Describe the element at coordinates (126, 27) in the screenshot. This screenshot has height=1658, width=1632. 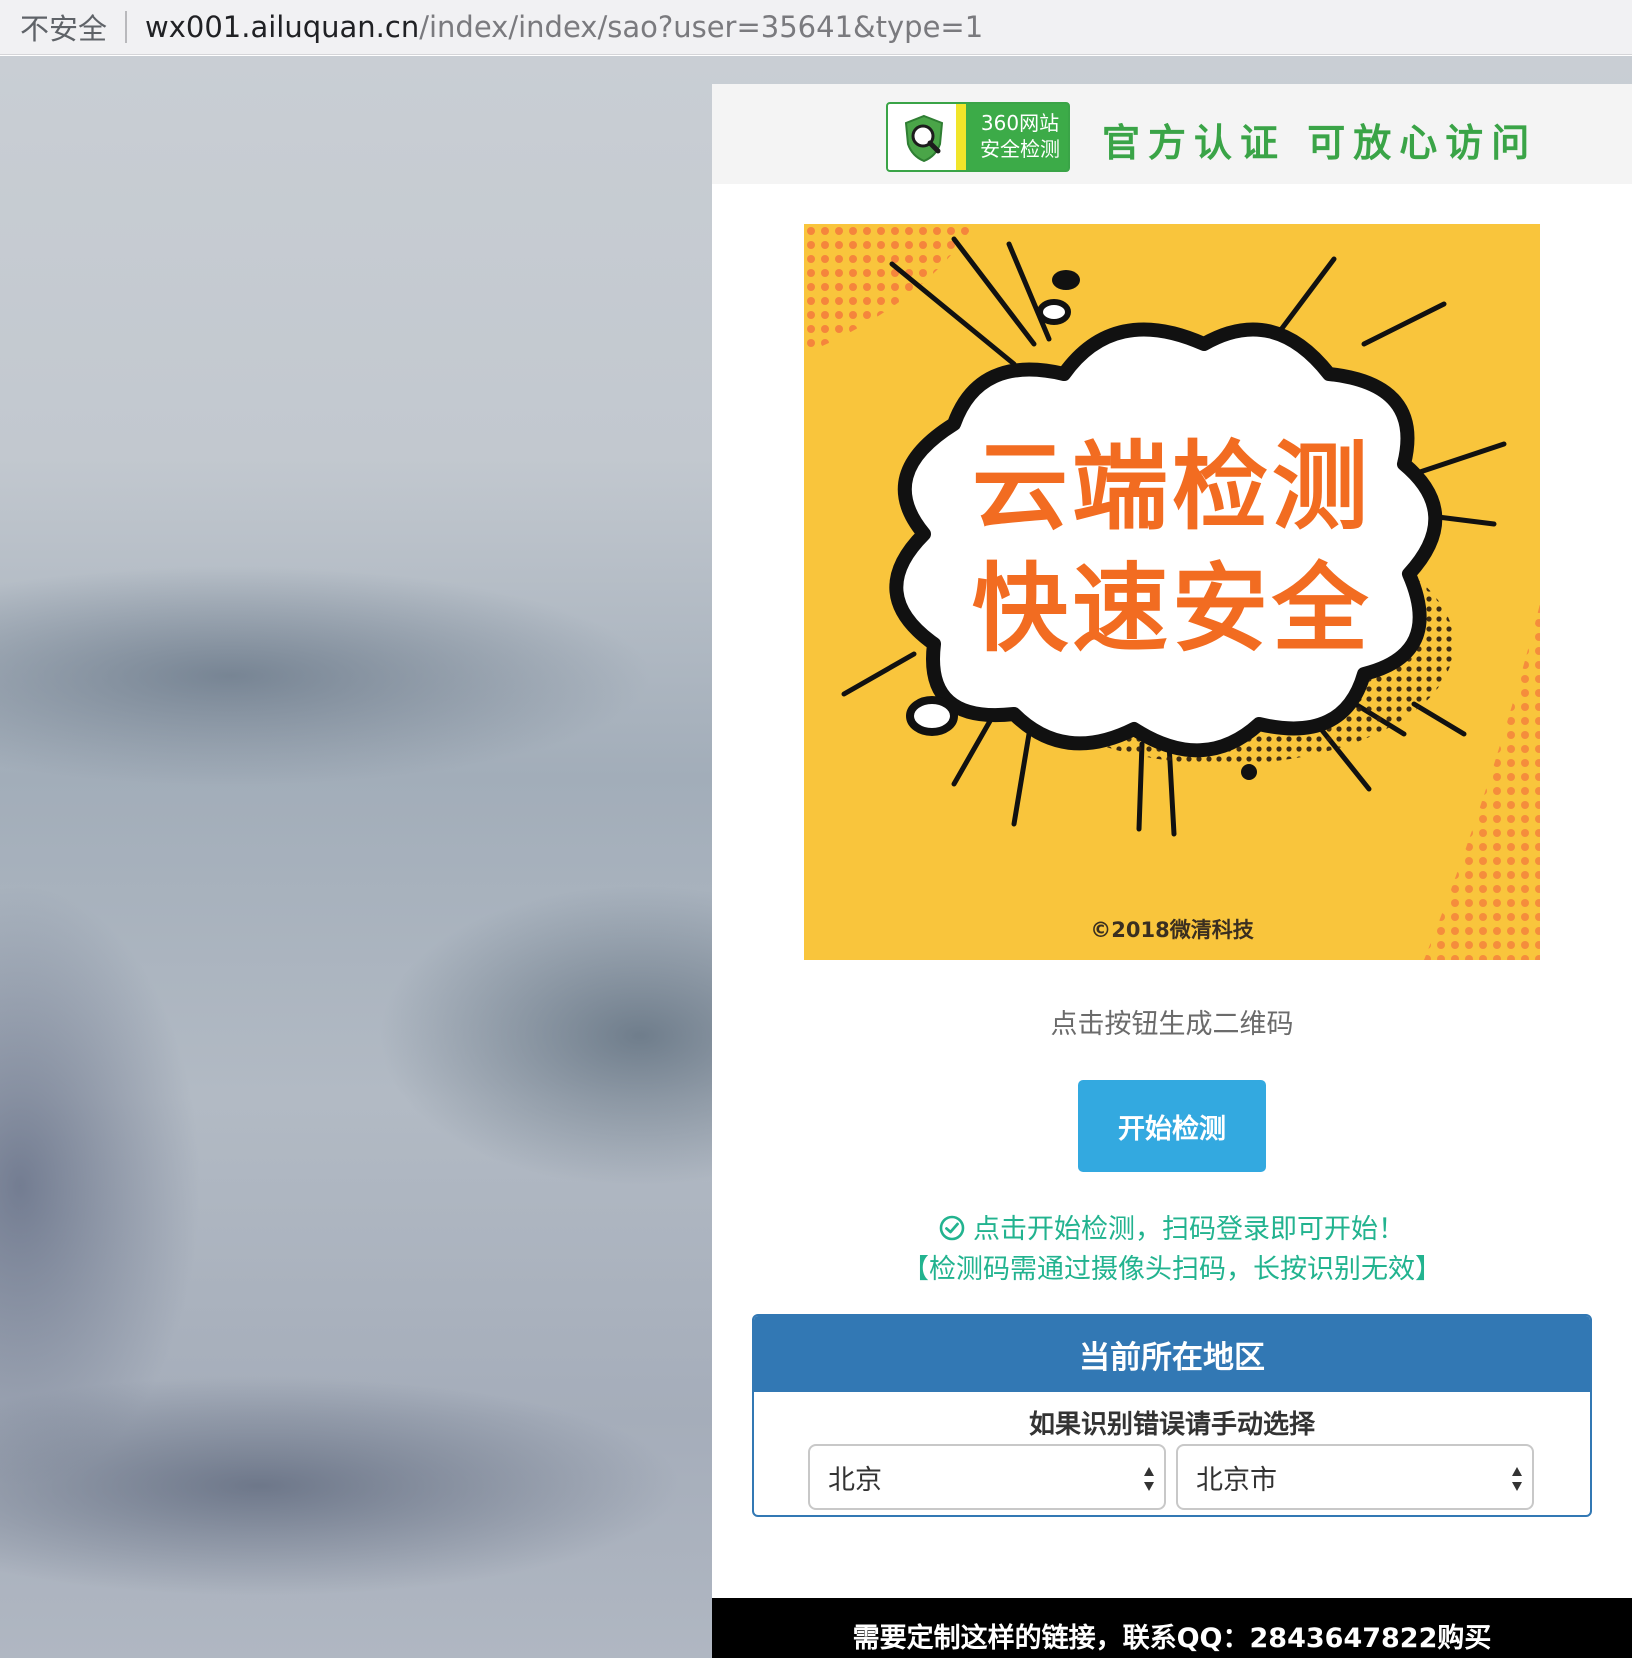
I see `address-divider` at that location.